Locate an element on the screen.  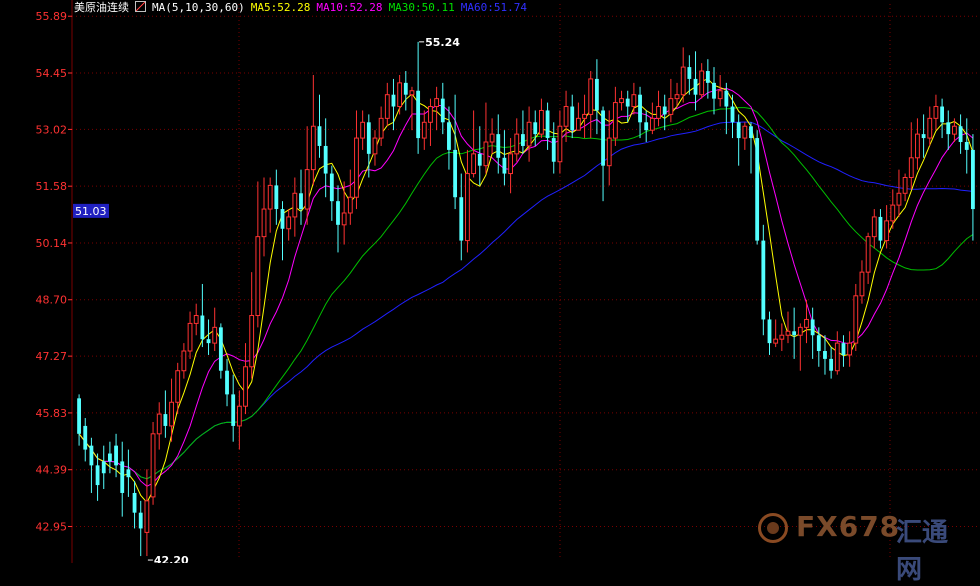
y-tick-label: 45.83 is located at coordinates (52, 413).